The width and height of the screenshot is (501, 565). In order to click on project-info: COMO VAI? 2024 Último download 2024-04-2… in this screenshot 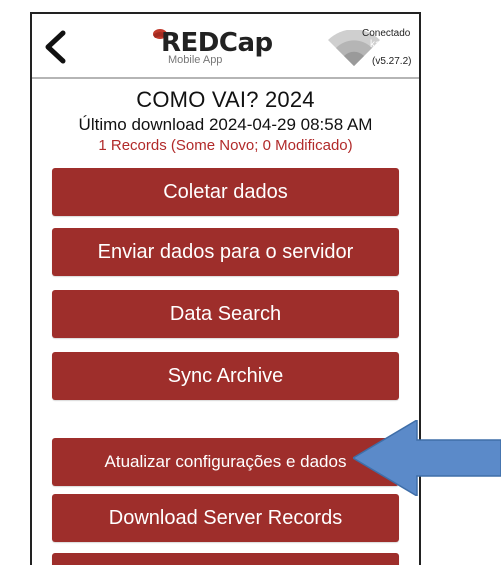, I will do `click(225, 120)`.